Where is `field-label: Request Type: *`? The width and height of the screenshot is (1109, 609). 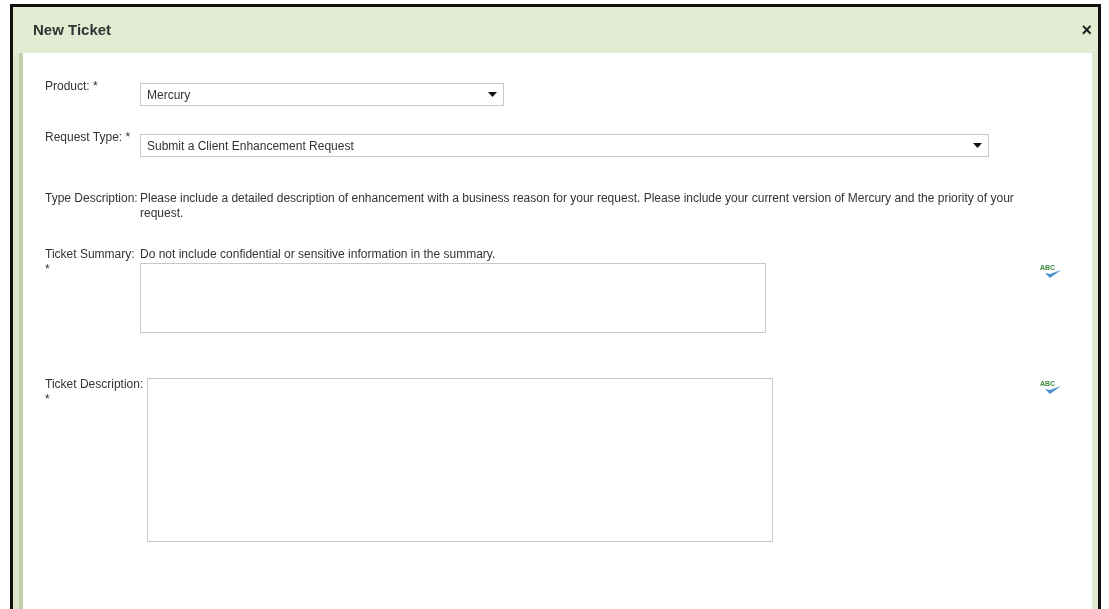 field-label: Request Type: * is located at coordinates (88, 138).